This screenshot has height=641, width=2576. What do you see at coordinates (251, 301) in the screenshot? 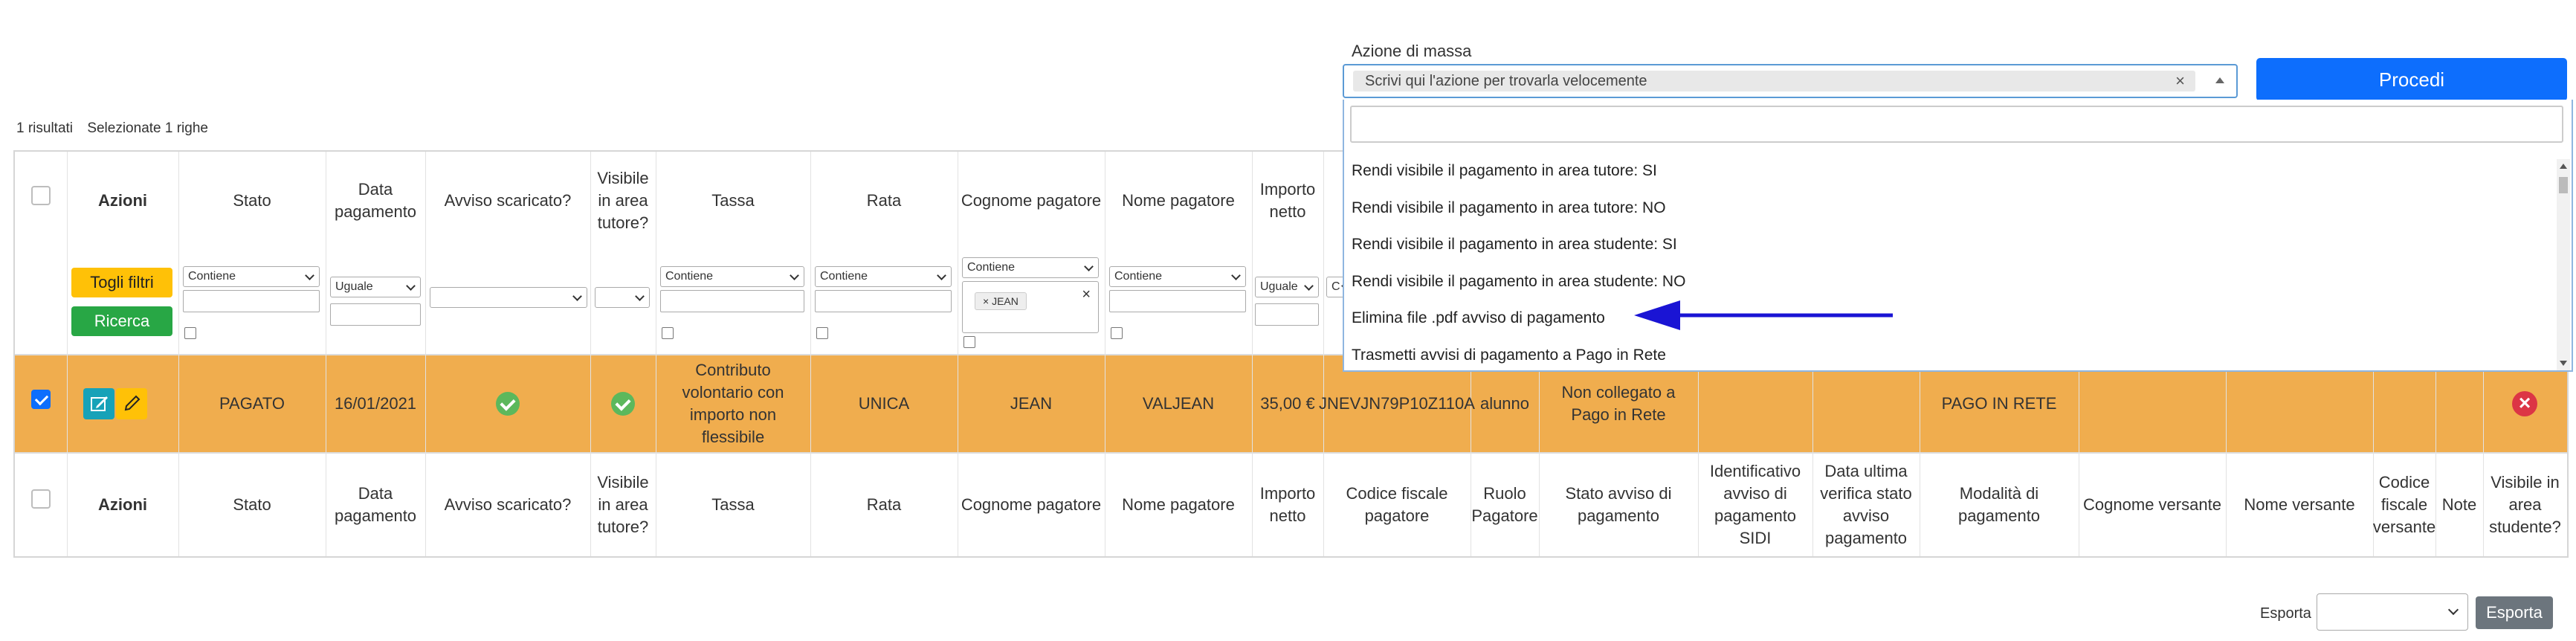
I see `stato-filter-input` at bounding box center [251, 301].